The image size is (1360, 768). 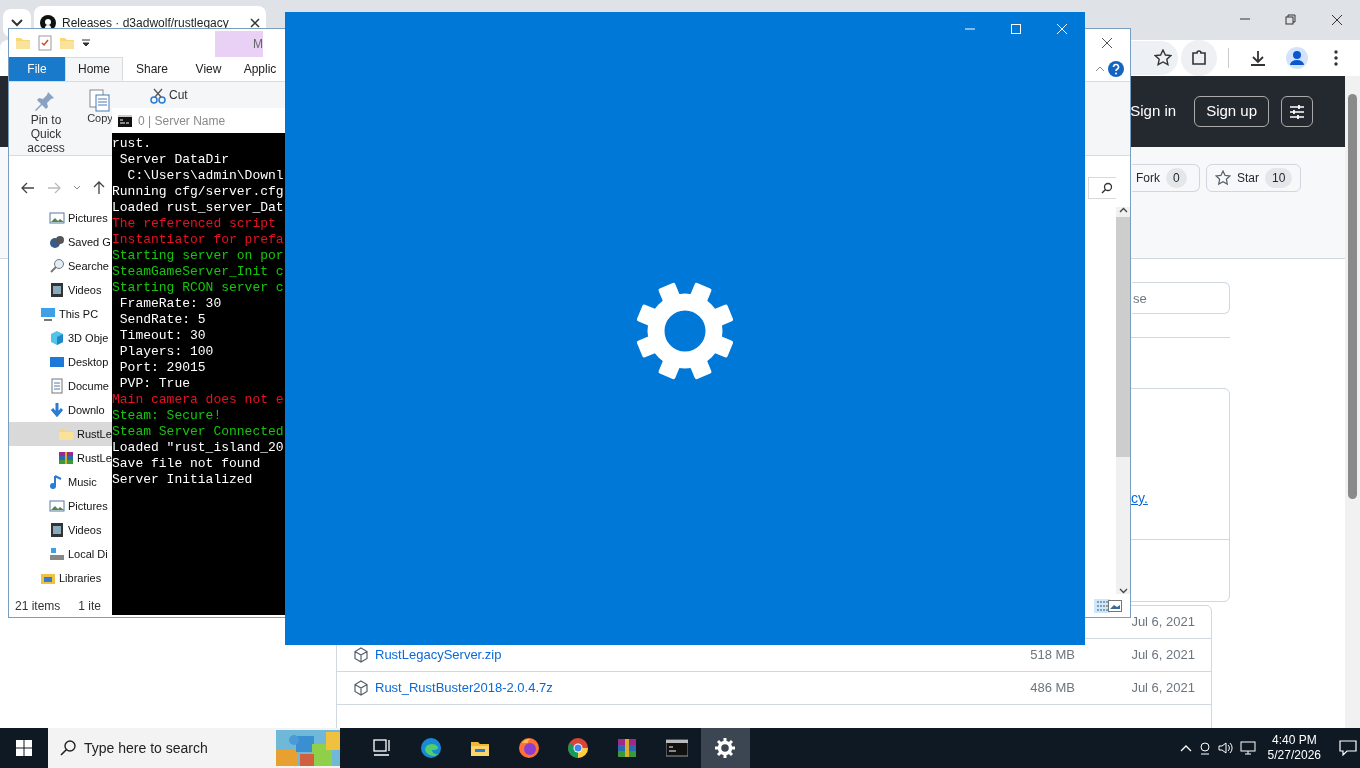 I want to click on large-icons-view-icon, so click(x=1115, y=605).